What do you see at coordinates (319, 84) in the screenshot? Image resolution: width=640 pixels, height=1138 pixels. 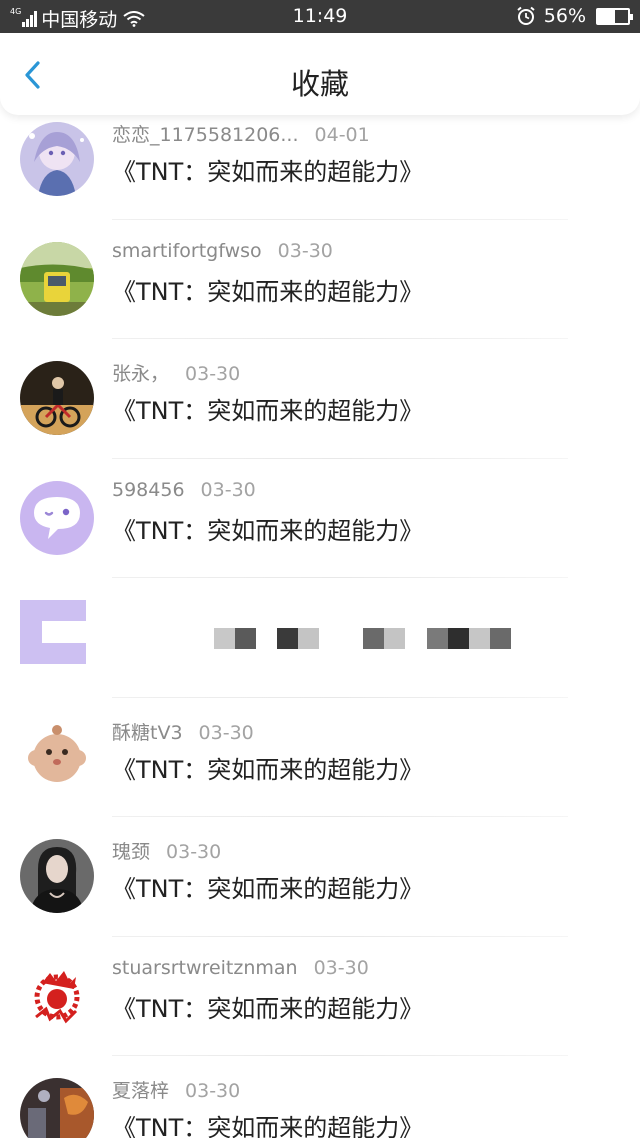 I see `page-title: 收藏` at bounding box center [319, 84].